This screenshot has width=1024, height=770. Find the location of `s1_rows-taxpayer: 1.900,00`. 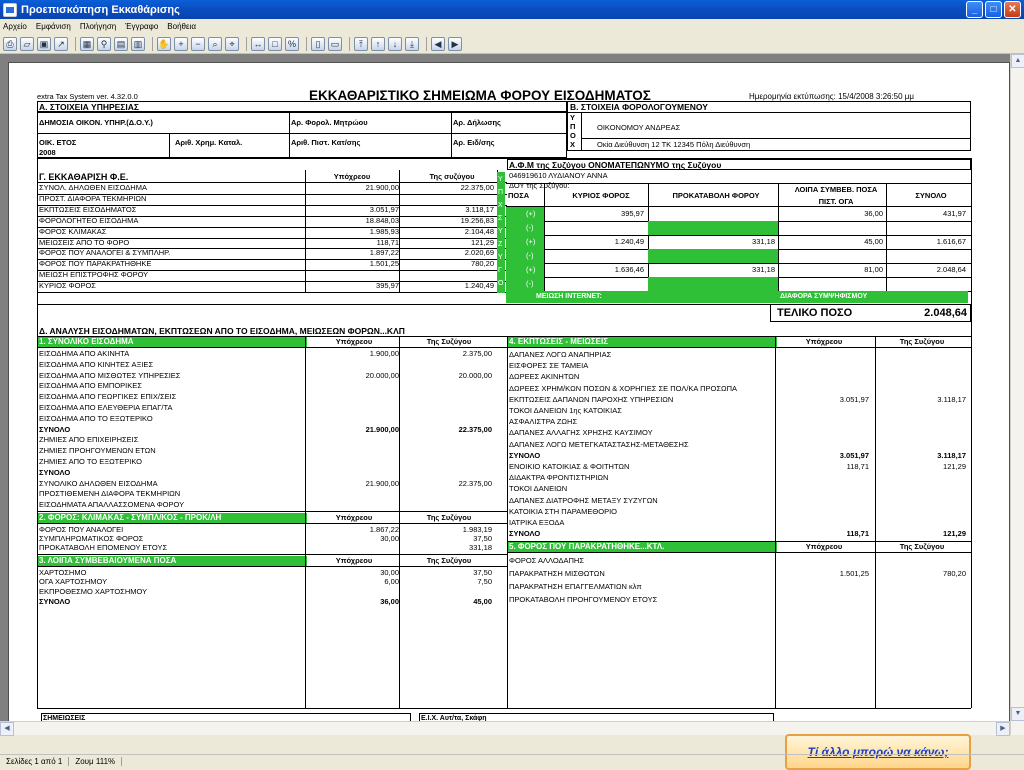

s1_rows-taxpayer: 1.900,00 is located at coordinates (384, 353).